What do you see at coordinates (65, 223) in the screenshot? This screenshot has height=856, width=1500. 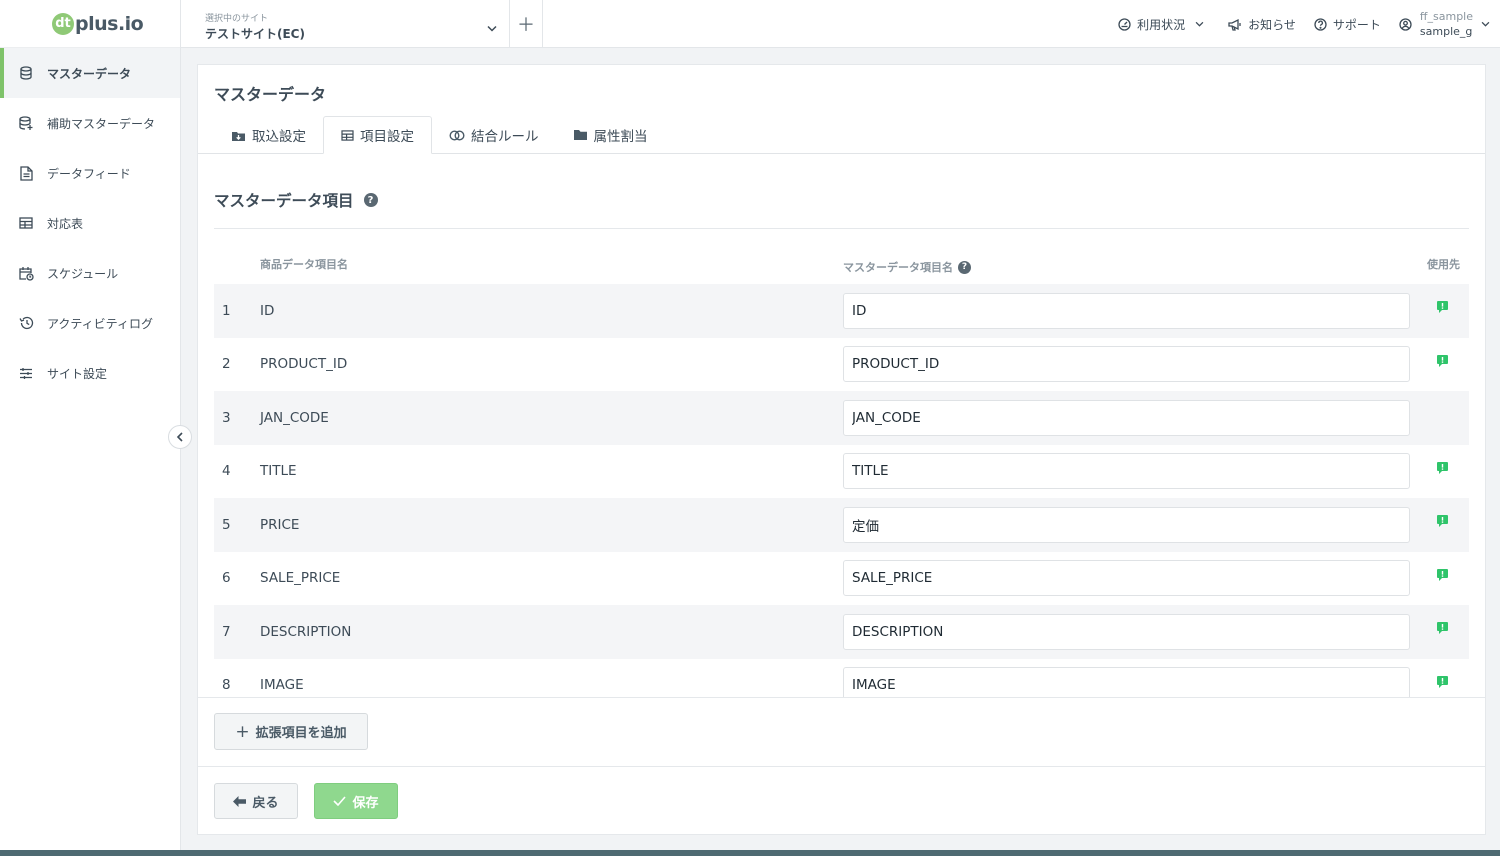 I see `sidebar-item-label: 対応表` at bounding box center [65, 223].